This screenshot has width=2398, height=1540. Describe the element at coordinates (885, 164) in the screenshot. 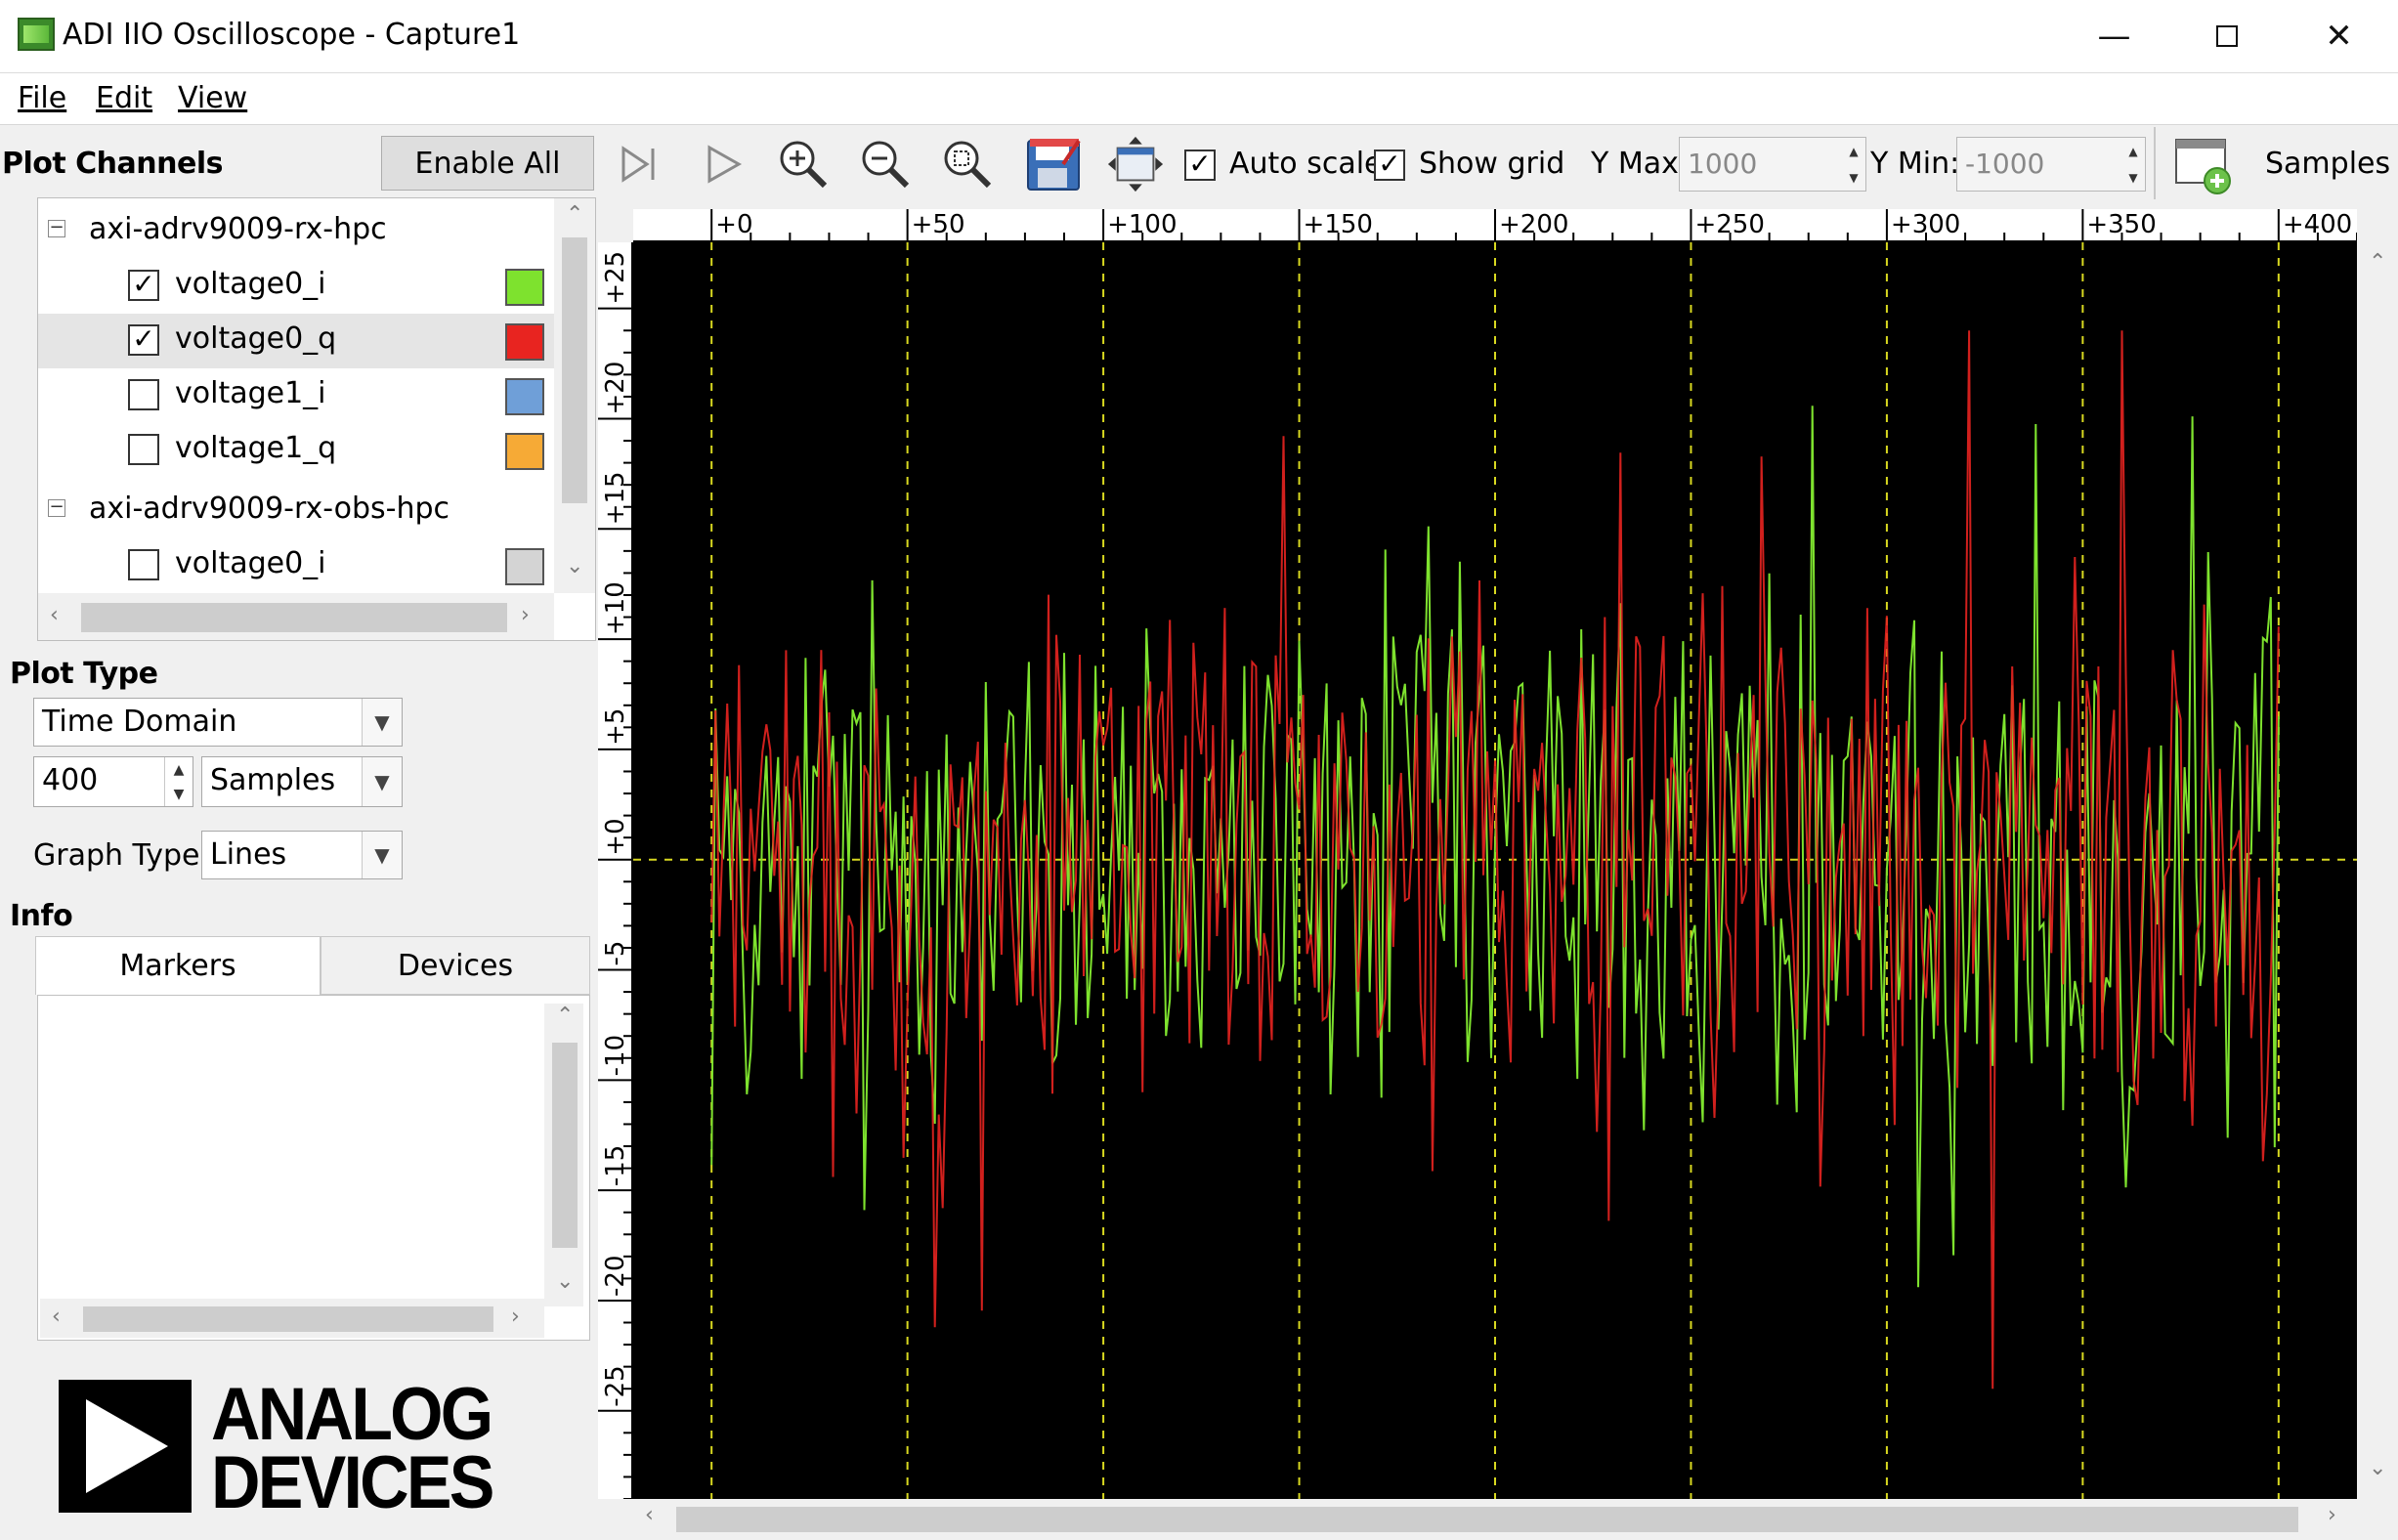

I see `zoom-out-button` at that location.